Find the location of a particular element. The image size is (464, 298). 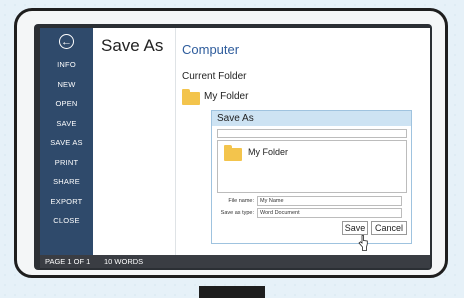

menu-item-save-as: SAVE AS is located at coordinates (66, 143).